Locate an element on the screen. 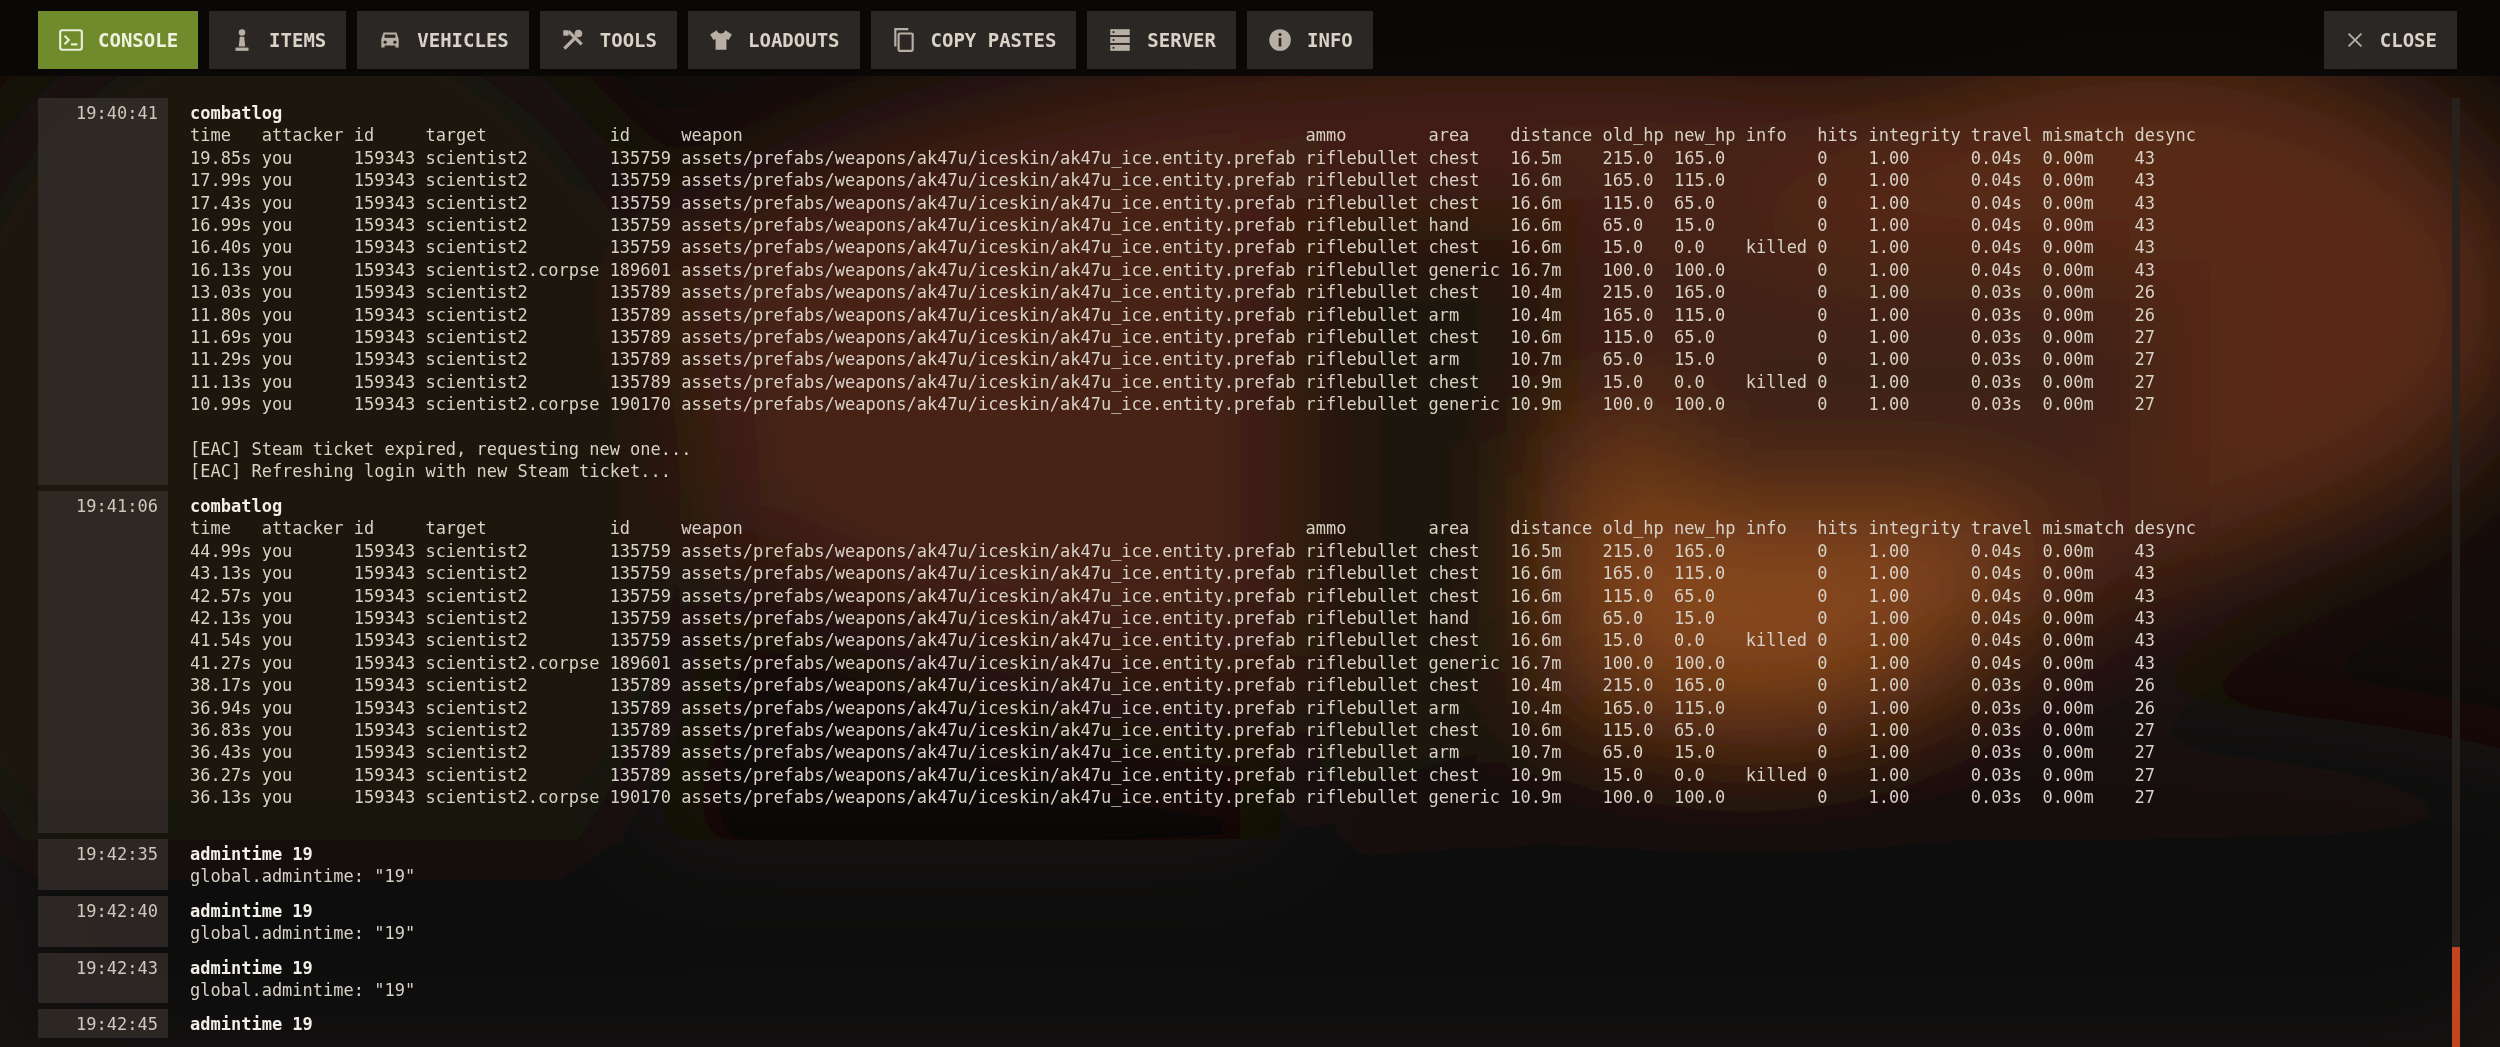 The width and height of the screenshot is (2500, 1047). log-line: 42.13s you 159343 scientist2 135759 assets/prefabs/weapons/ak47u/iceskin/ak47u_ice.entity.prefab riflebullet hand 16.6m 65.0 15.0 0 1.00 0.04s 0.00m 43 is located at coordinates (1173, 618).